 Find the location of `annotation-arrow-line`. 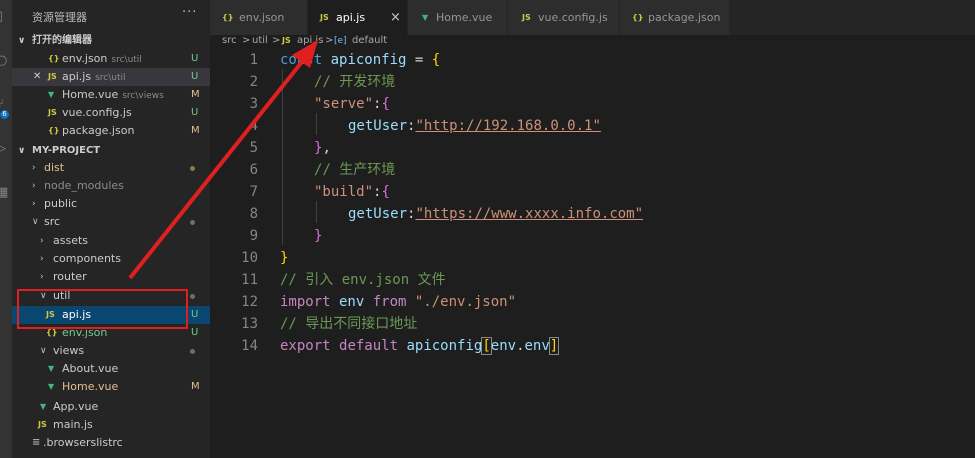

annotation-arrow-line is located at coordinates (217, 168).